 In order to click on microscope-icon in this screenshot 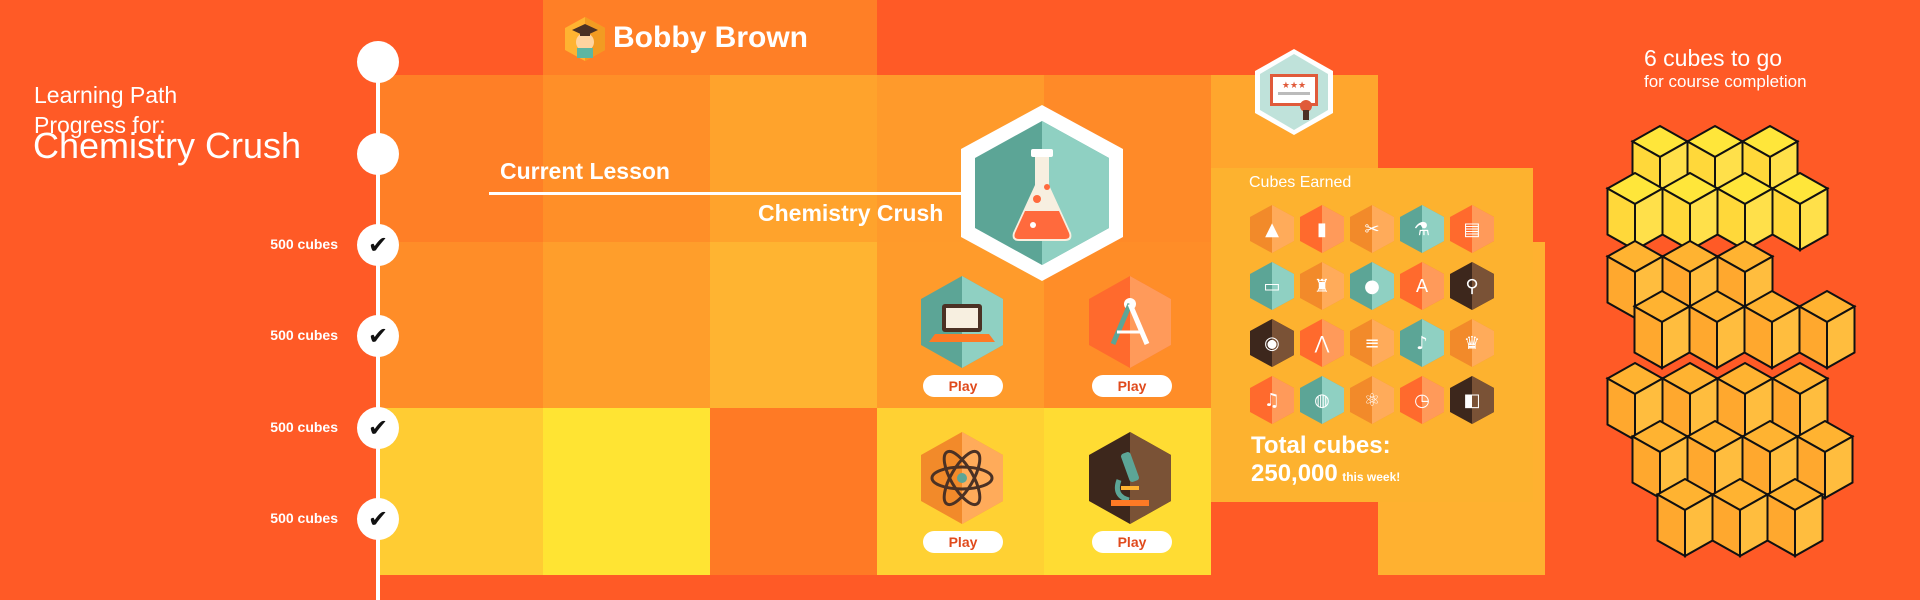, I will do `click(1130, 478)`.